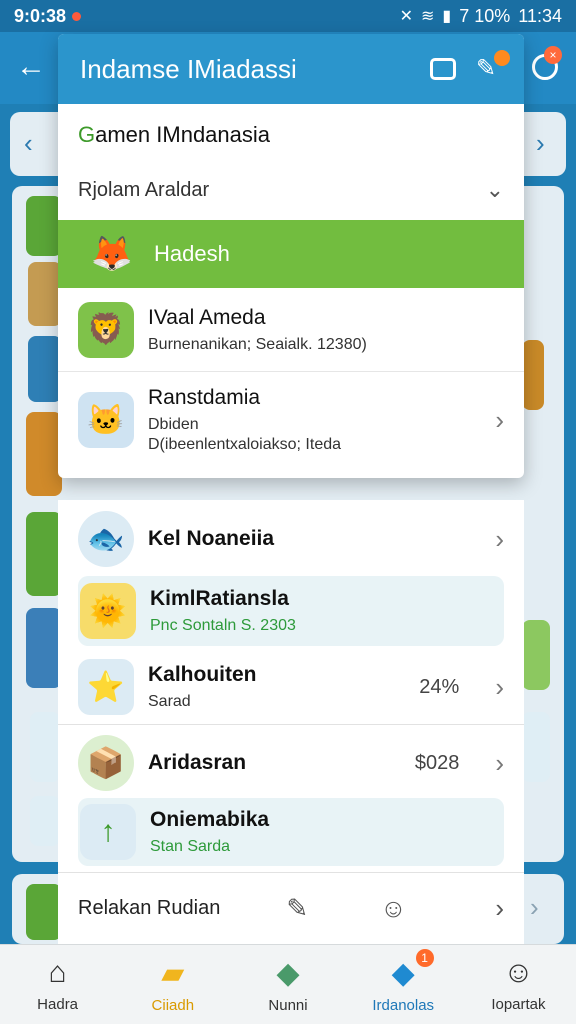  What do you see at coordinates (437, 762) in the screenshot?
I see `list-item-value: $028` at bounding box center [437, 762].